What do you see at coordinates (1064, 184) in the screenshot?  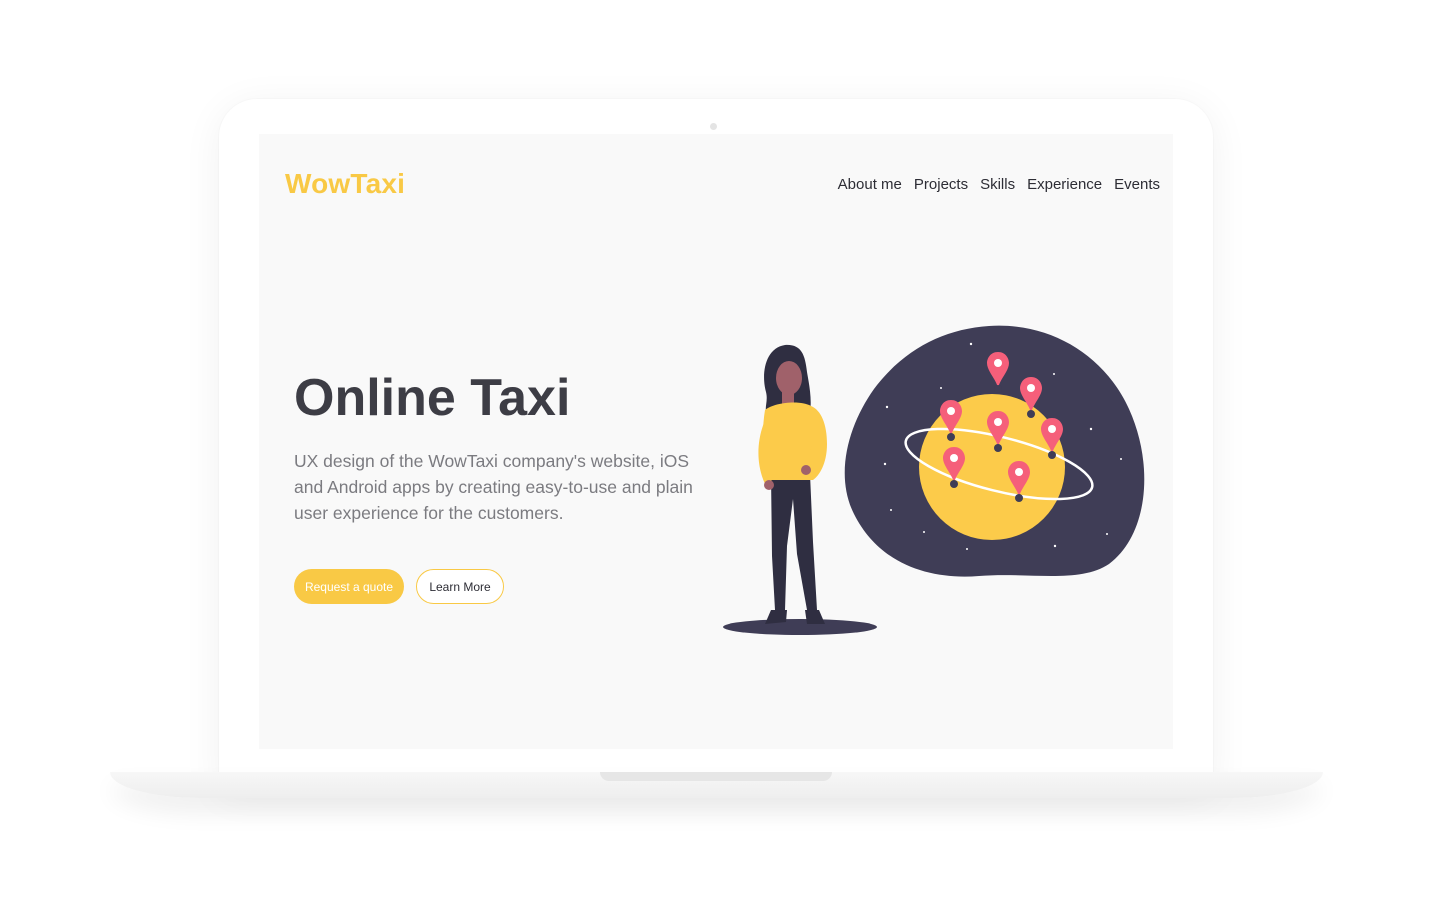 I see `nav-experience: Experience` at bounding box center [1064, 184].